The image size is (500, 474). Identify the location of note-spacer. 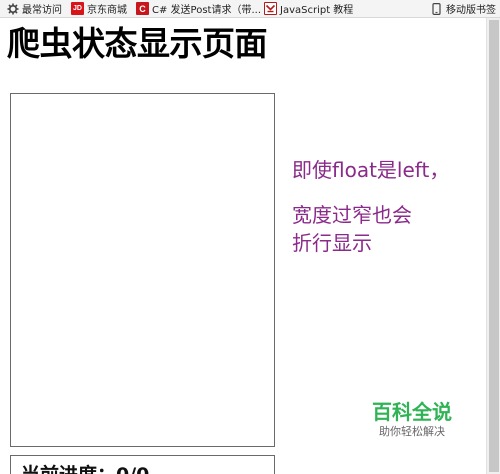
(370, 192).